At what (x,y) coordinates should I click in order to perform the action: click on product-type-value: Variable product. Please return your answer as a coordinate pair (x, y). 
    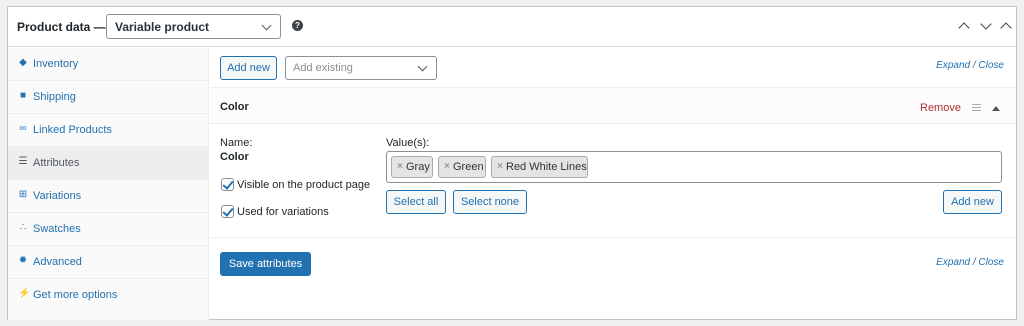
    Looking at the image, I should click on (162, 27).